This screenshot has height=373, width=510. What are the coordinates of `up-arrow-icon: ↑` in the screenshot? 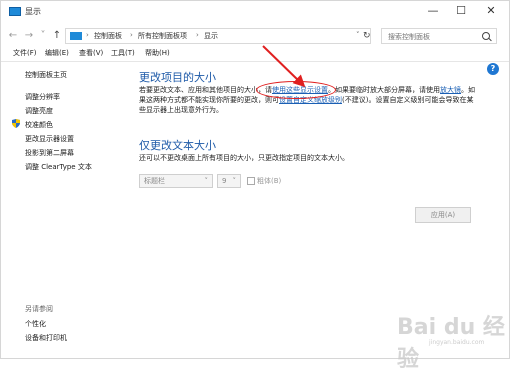 It's located at (57, 36).